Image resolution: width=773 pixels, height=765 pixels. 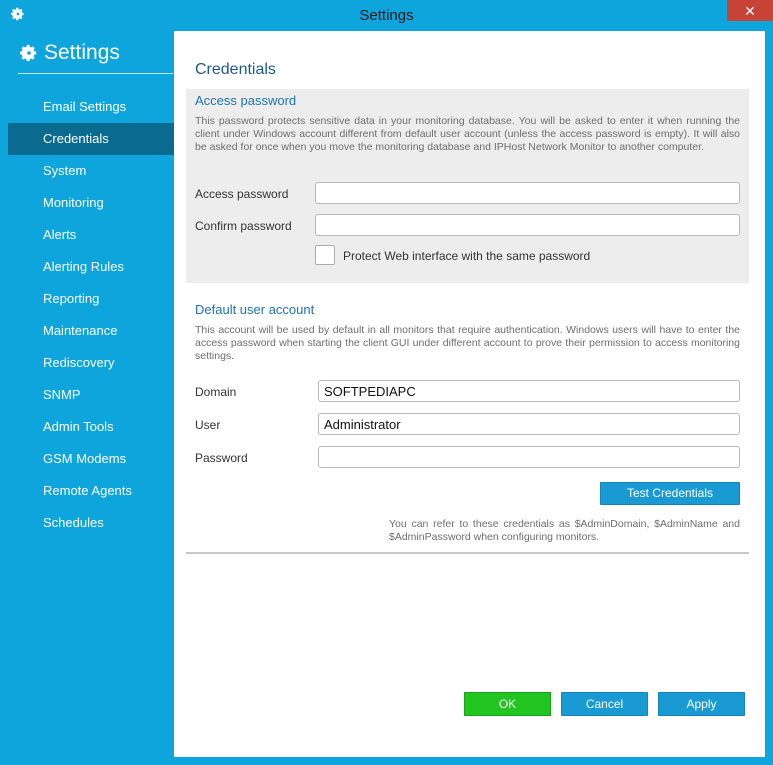 What do you see at coordinates (235, 69) in the screenshot?
I see `page-title: Credentials` at bounding box center [235, 69].